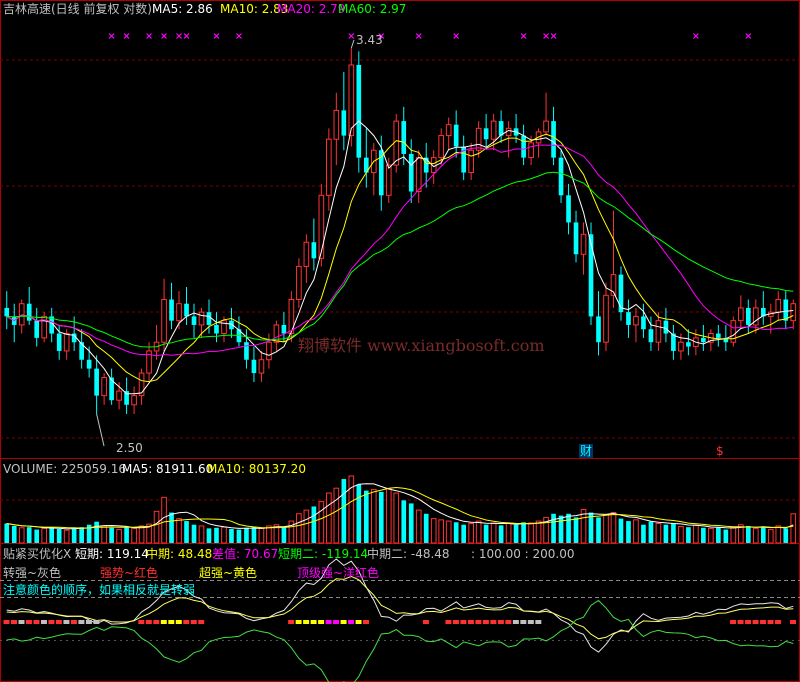 The width and height of the screenshot is (800, 682). What do you see at coordinates (408, 554) in the screenshot?
I see `mid-term2-value: 中期二: -48.48` at bounding box center [408, 554].